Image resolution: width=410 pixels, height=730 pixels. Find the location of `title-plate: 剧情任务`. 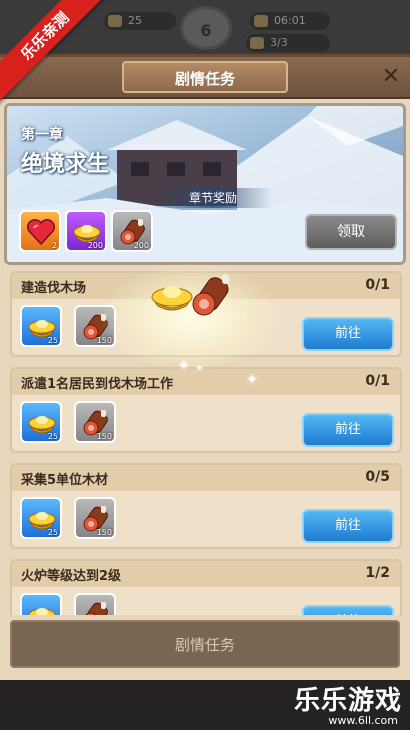

title-plate: 剧情任务 is located at coordinates (205, 77).